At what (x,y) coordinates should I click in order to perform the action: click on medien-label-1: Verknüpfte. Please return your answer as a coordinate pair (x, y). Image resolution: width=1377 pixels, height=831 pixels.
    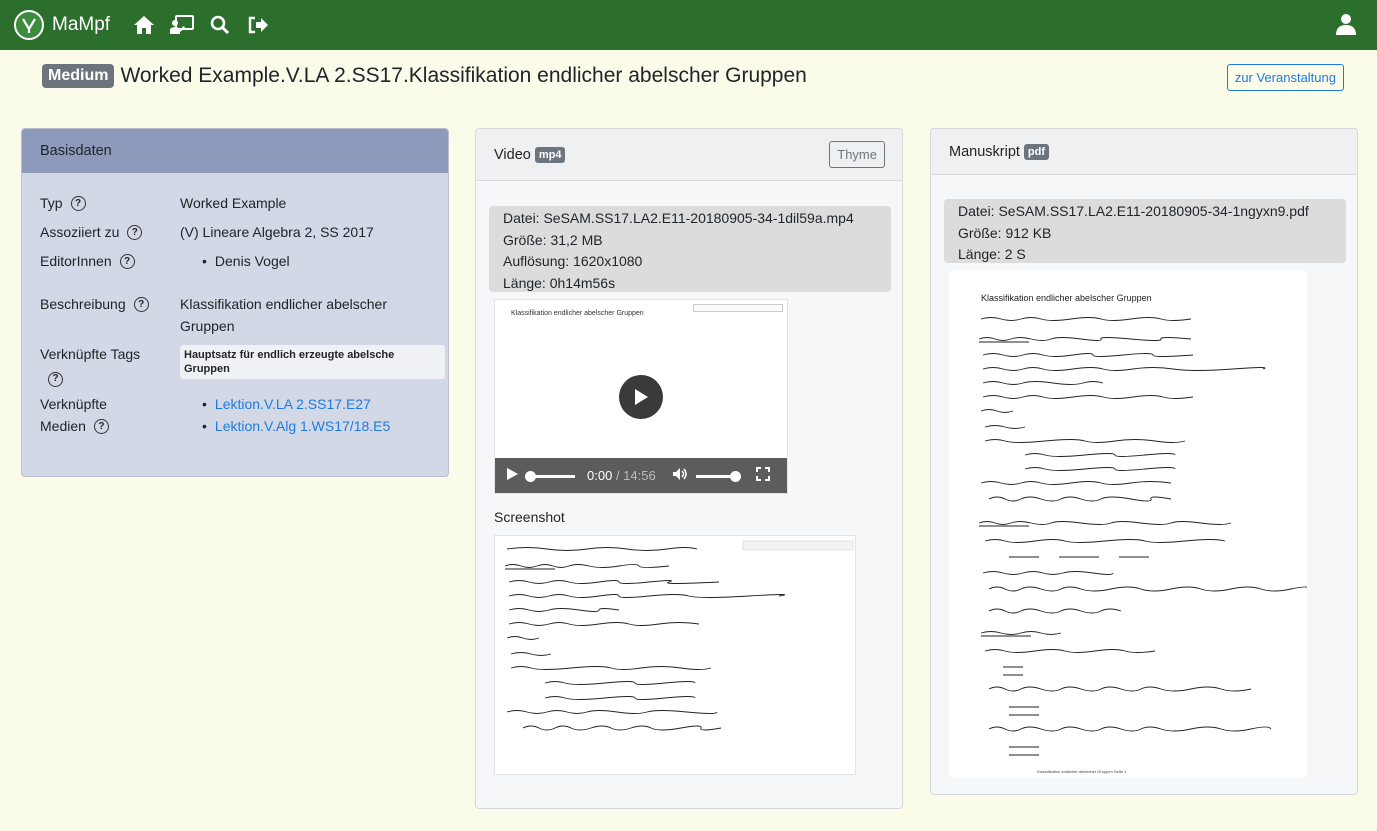
    Looking at the image, I should click on (73, 404).